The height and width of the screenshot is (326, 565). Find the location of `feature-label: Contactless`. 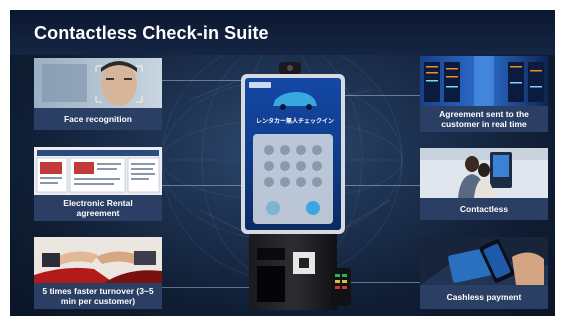

feature-label: Contactless is located at coordinates (484, 209).